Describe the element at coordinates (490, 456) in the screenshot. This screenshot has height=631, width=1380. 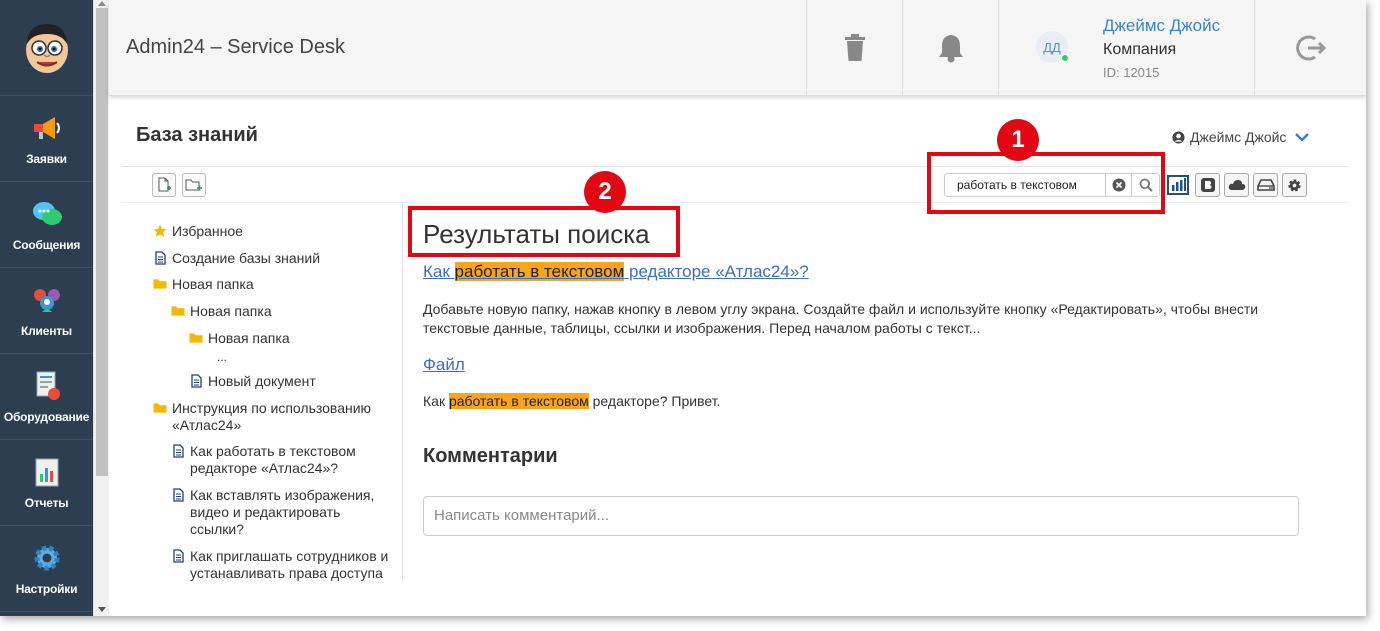
I see `comments-title: Комментарии` at that location.